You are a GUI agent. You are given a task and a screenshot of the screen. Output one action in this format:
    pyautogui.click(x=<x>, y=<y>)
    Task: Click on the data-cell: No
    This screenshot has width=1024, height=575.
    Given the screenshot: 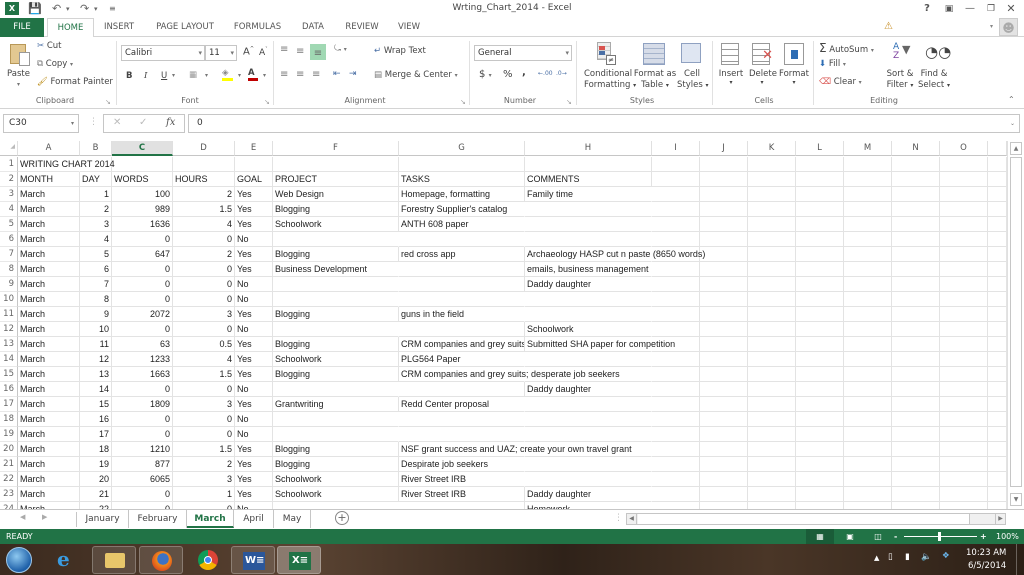 What is the action you would take?
    pyautogui.click(x=254, y=389)
    